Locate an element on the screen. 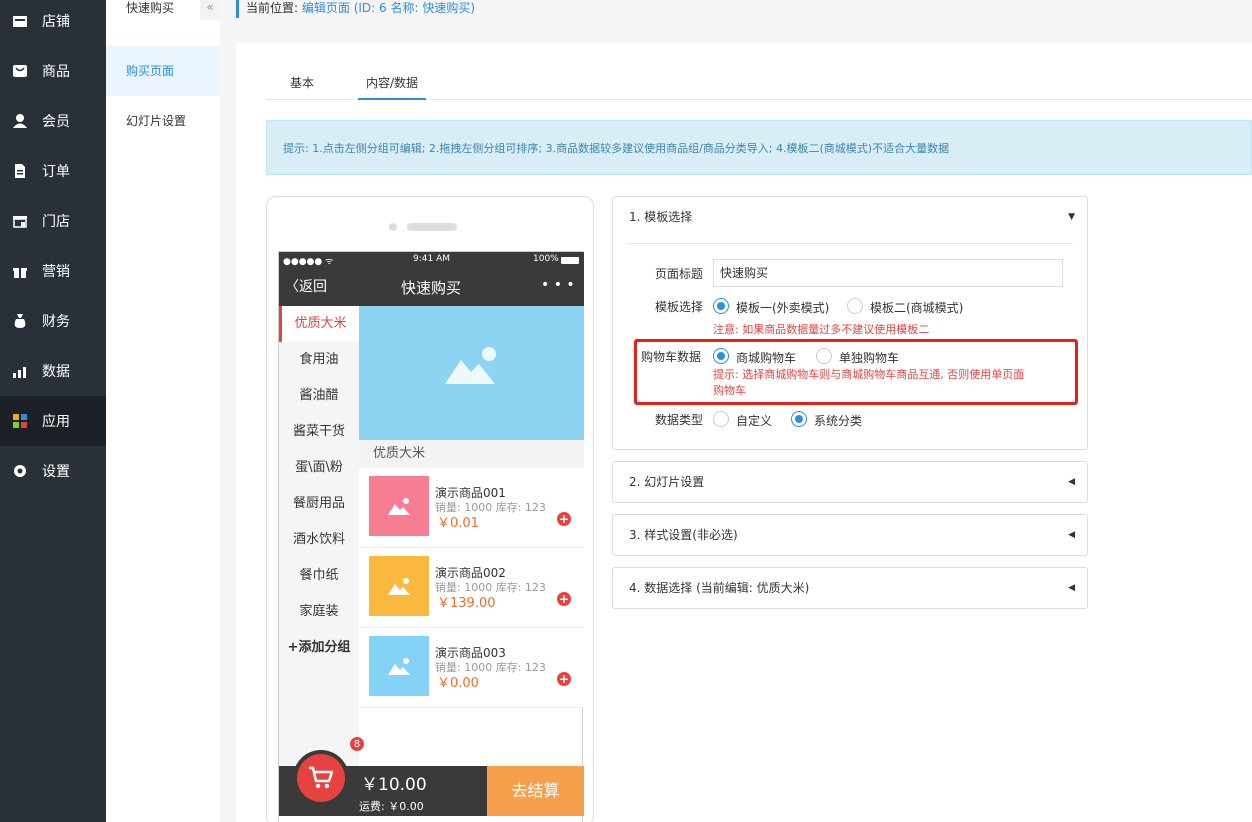 The width and height of the screenshot is (1252, 822). sidebar-item-label: 商品 is located at coordinates (56, 72).